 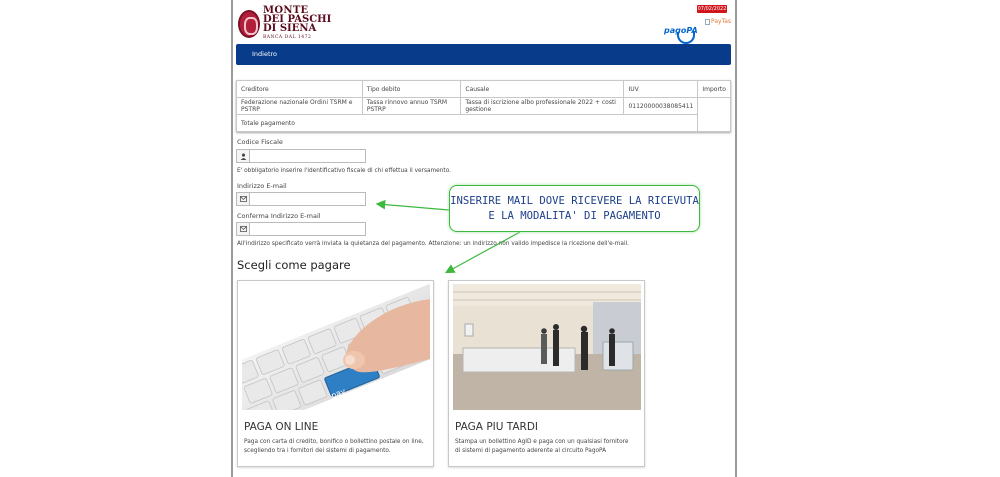 I want to click on arrow-to-payment, so click(x=482, y=252).